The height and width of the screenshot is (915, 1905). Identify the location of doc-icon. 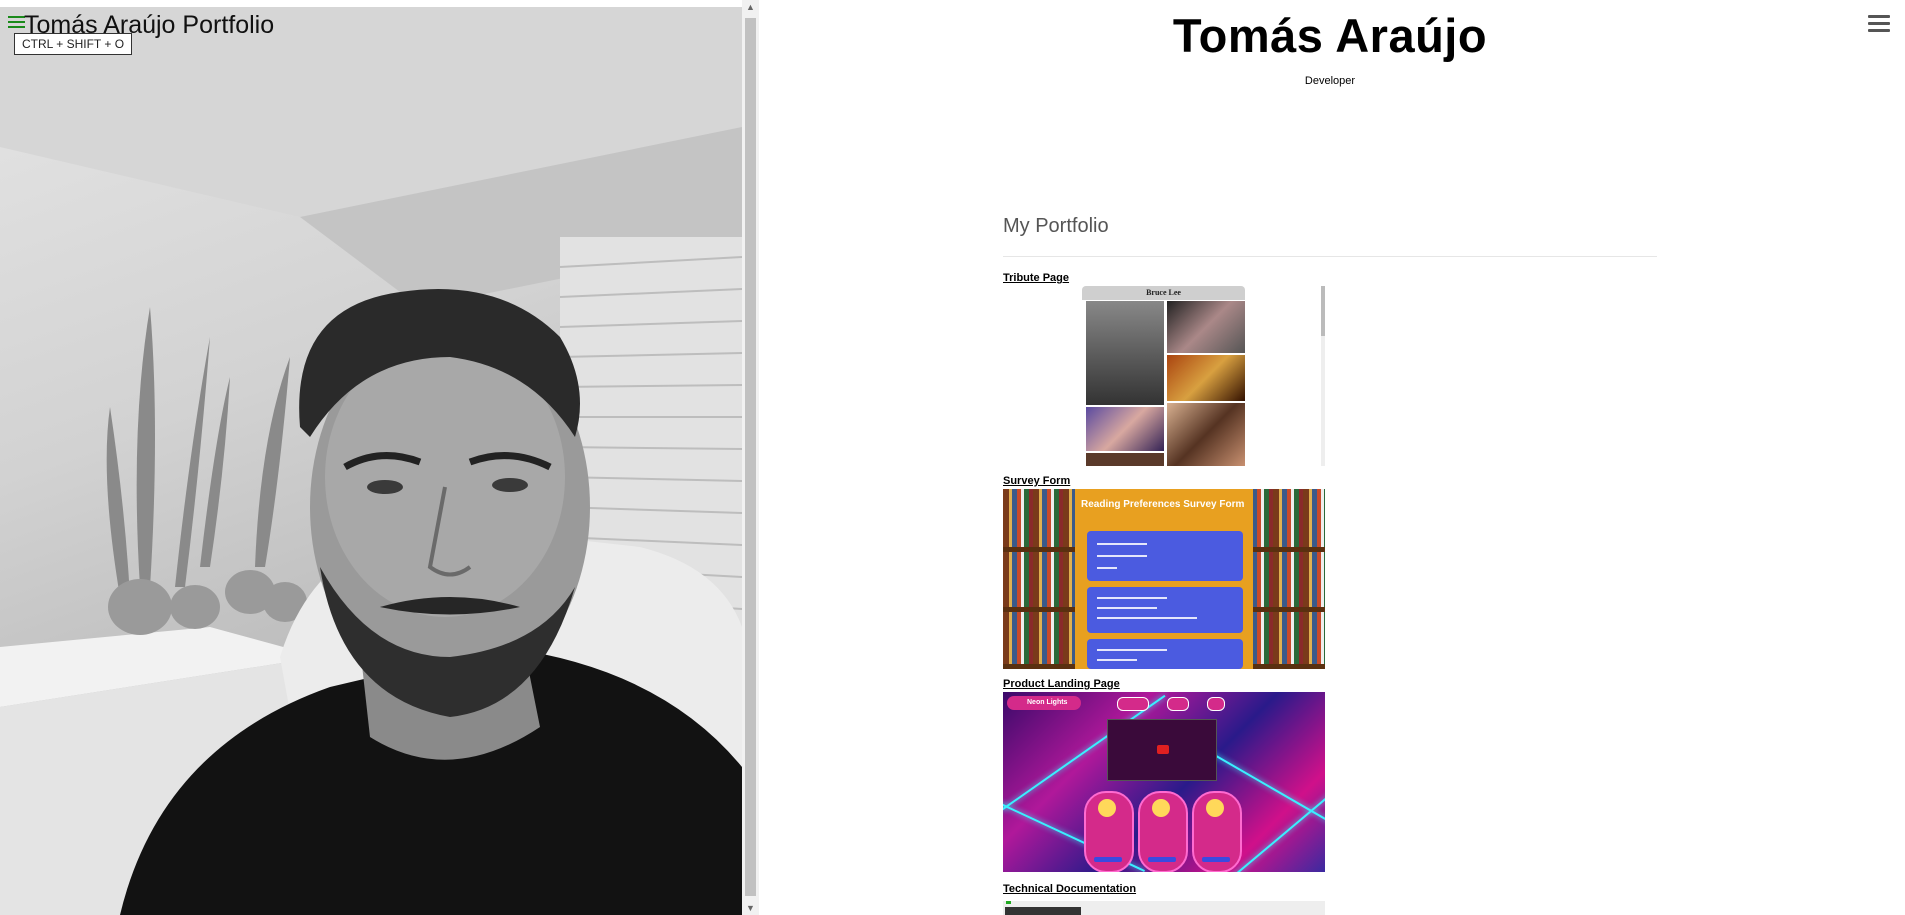
(1008, 902).